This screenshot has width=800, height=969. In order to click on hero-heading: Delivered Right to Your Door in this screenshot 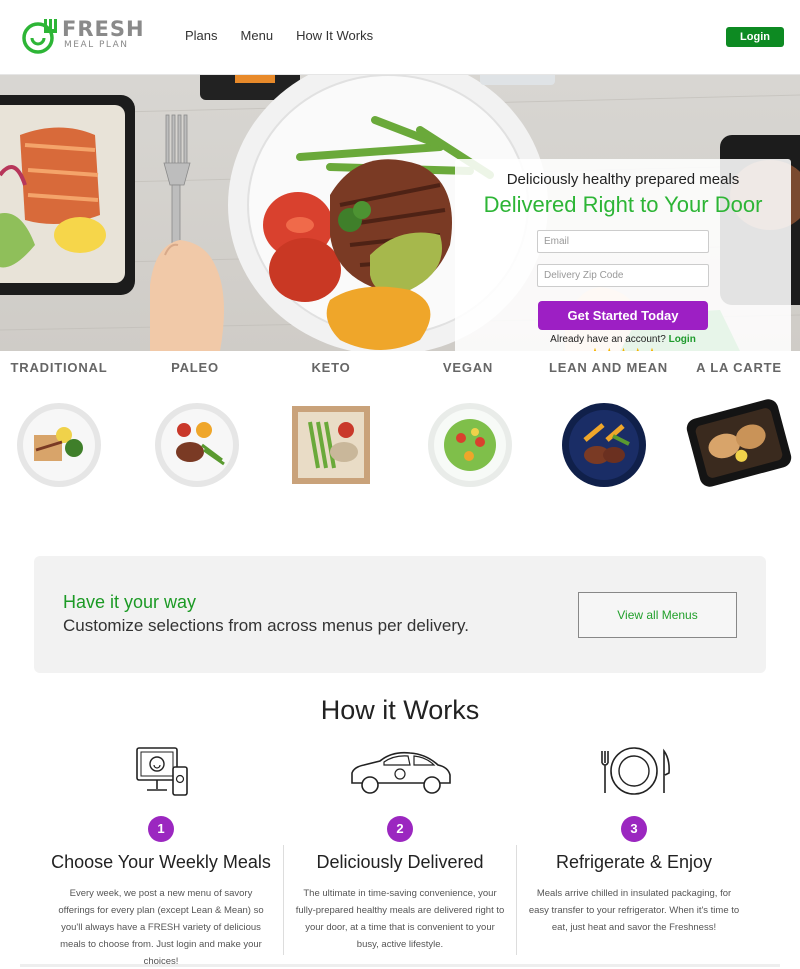, I will do `click(623, 204)`.